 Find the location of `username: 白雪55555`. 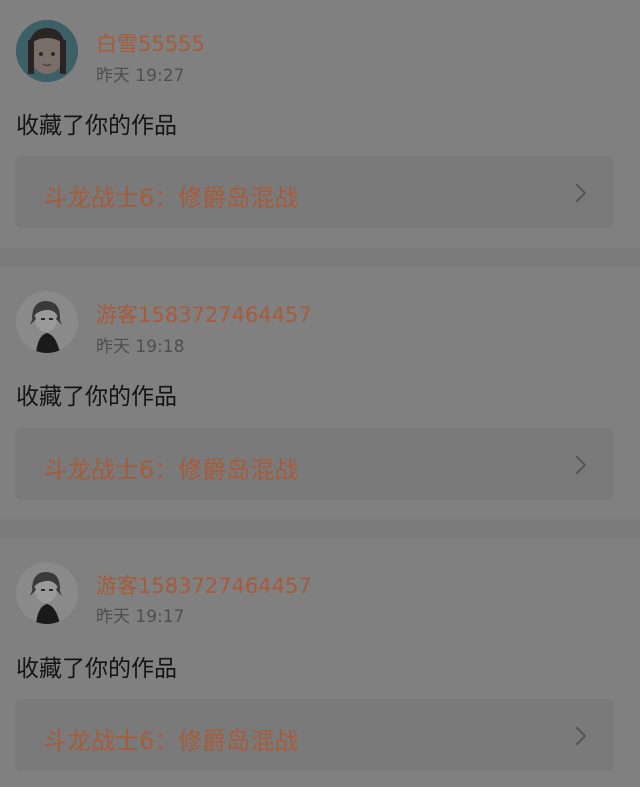

username: 白雪55555 is located at coordinates (150, 43).